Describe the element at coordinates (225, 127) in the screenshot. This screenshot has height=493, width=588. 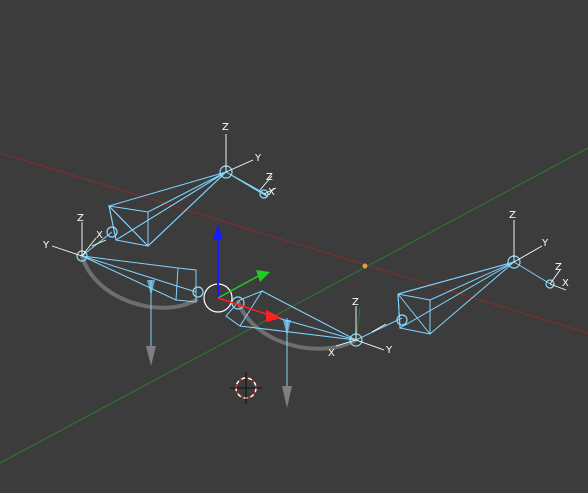
I see `gizmo-label-z: Z` at that location.